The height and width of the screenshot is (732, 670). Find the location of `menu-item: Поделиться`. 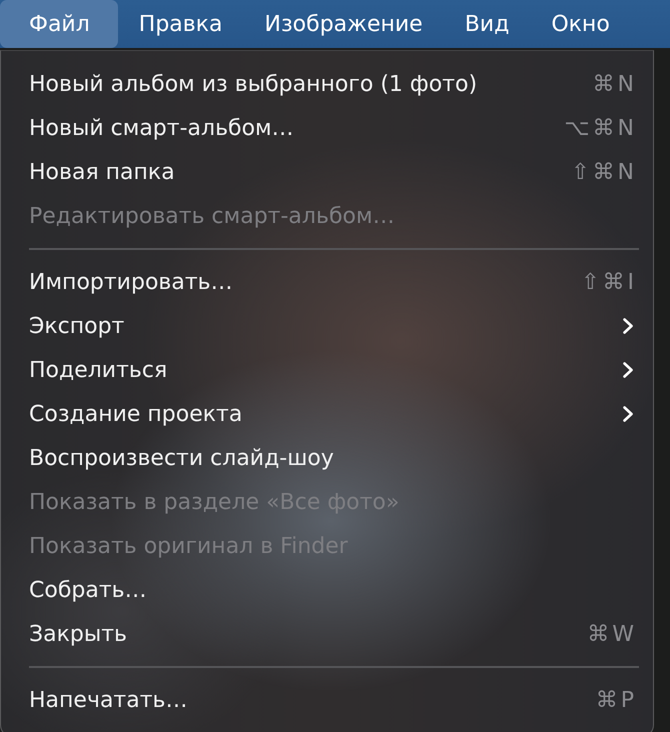

menu-item: Поделиться is located at coordinates (98, 370).